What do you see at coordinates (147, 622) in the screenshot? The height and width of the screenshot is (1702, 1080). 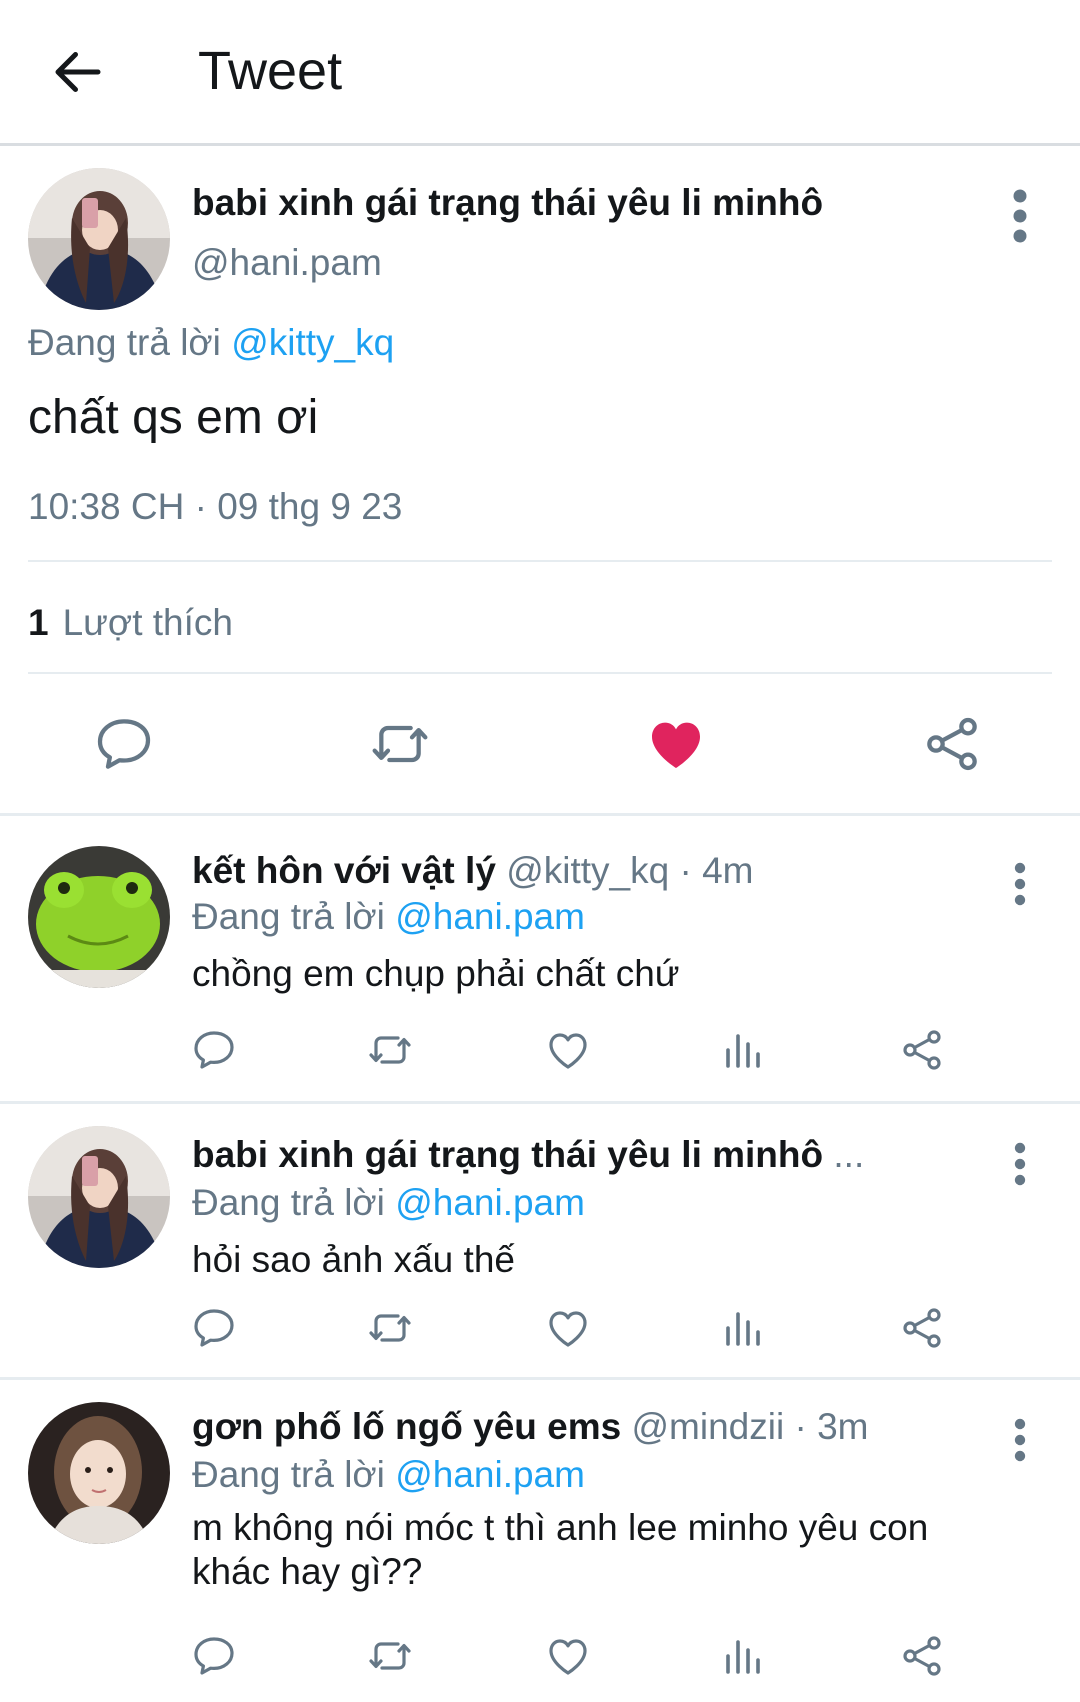 I see `like-count-label: Lượt thích` at bounding box center [147, 622].